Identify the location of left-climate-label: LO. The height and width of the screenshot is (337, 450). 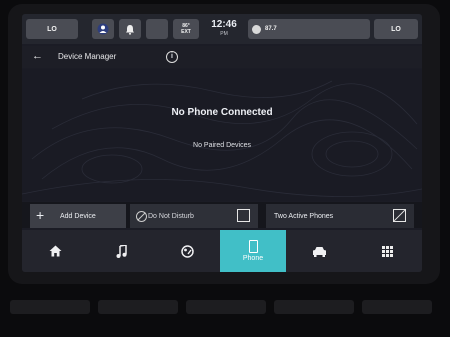
(52, 29).